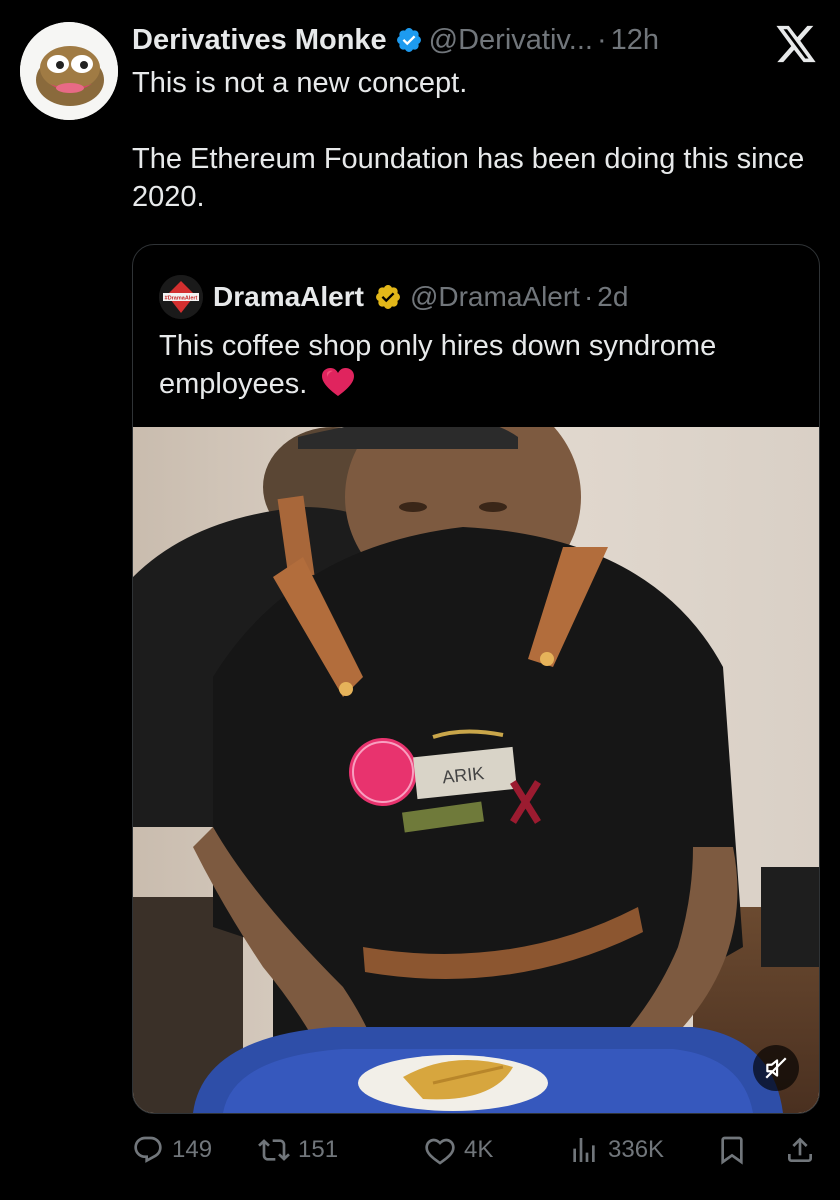 Image resolution: width=840 pixels, height=1200 pixels. Describe the element at coordinates (192, 1149) in the screenshot. I see `reply-count: 149` at that location.